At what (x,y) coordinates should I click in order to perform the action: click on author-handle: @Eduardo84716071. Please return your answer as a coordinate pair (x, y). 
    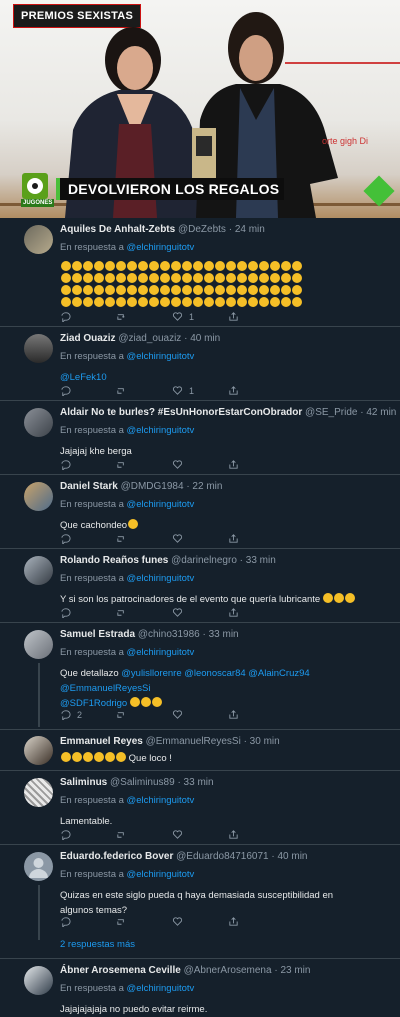
    Looking at the image, I should click on (222, 856).